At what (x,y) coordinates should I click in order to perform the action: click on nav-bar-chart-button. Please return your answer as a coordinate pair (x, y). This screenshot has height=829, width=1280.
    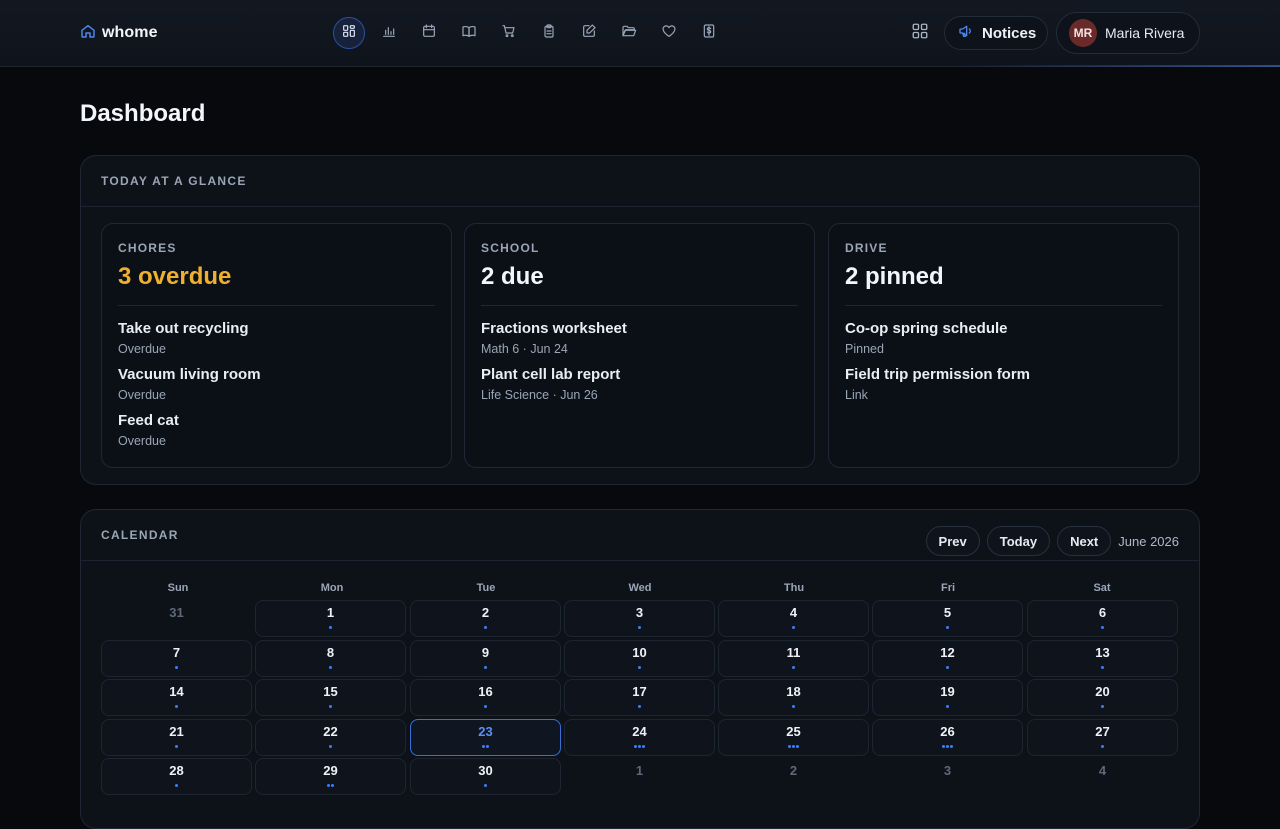
    Looking at the image, I should click on (389, 33).